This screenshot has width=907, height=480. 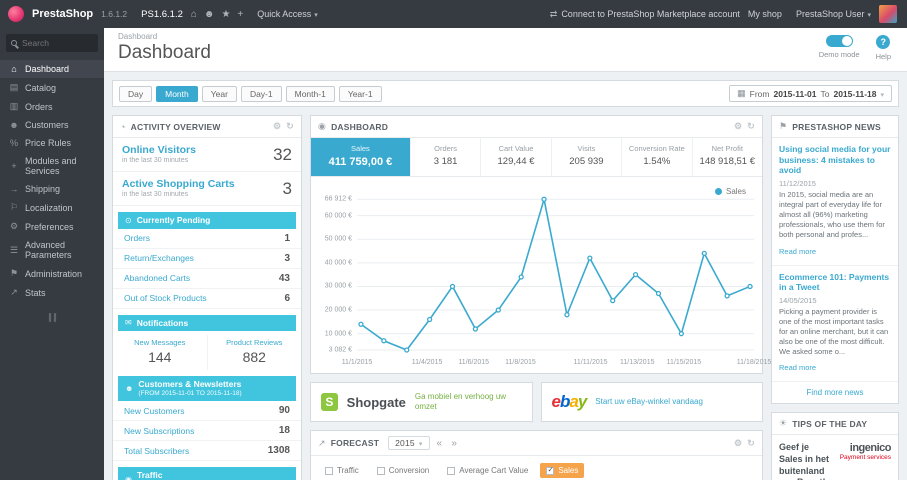 What do you see at coordinates (159, 154) in the screenshot?
I see `online-visitors-link: Online Visitors in the last 30 minutes` at bounding box center [159, 154].